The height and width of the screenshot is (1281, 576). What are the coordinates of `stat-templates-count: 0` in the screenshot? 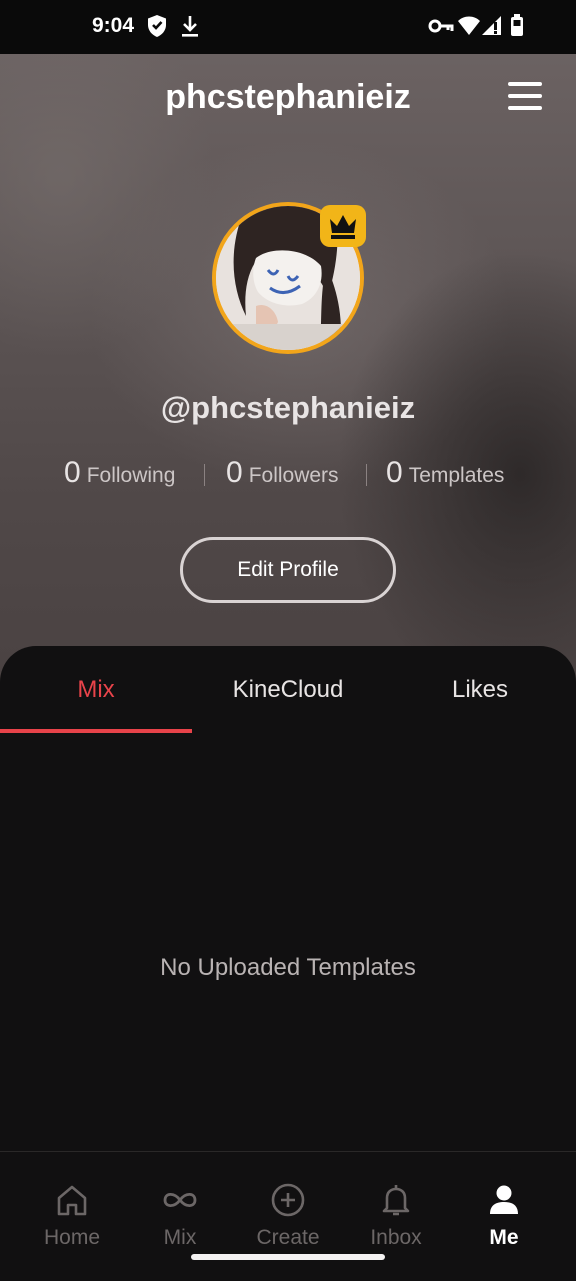 It's located at (394, 472).